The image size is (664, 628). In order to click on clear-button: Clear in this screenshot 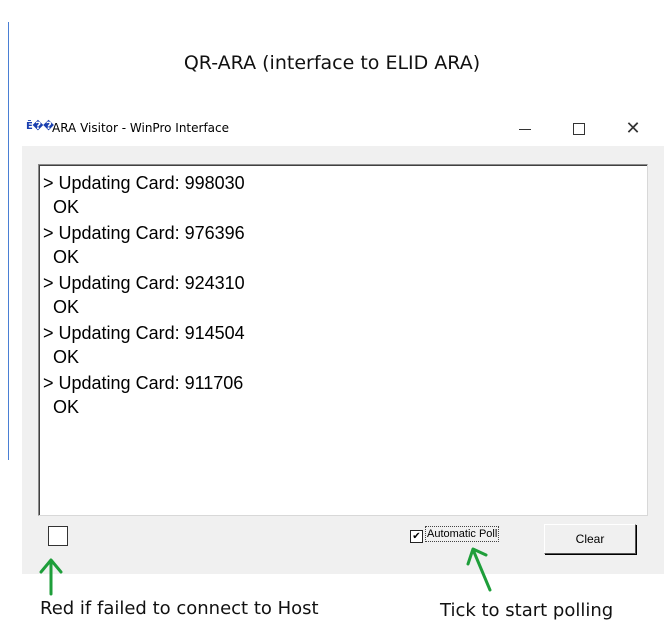, I will do `click(590, 539)`.